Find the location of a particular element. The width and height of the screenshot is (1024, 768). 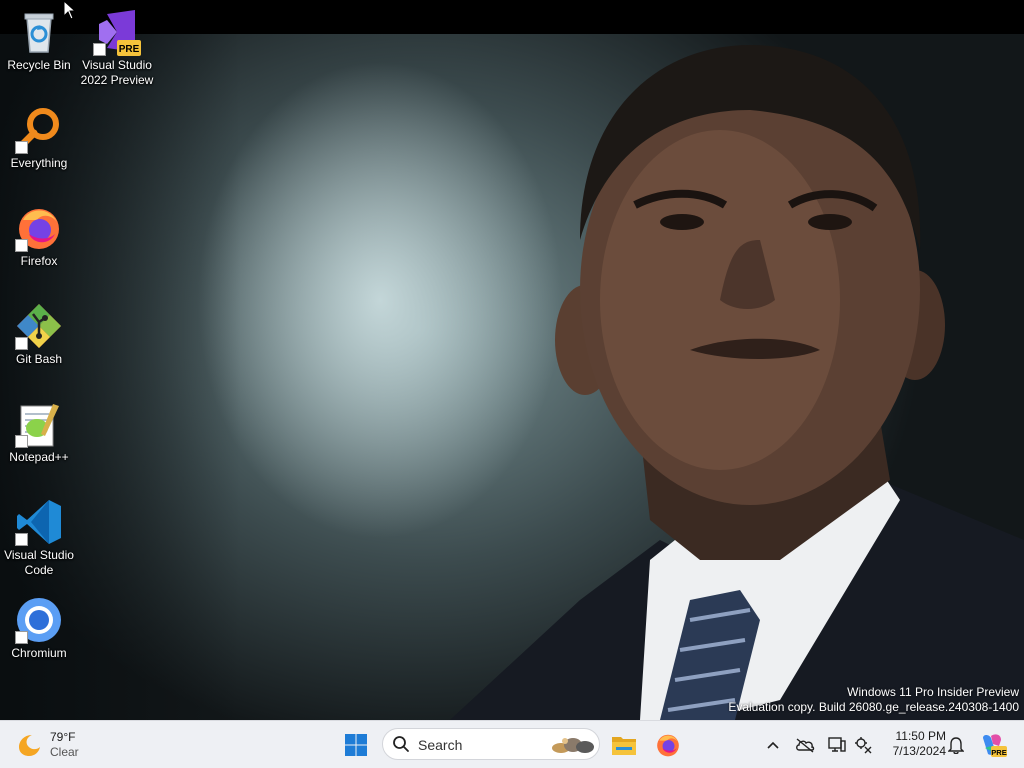

taskbar: 79°F Clear Search 11:50 PM 7/13/2024 PRE is located at coordinates (512, 744).